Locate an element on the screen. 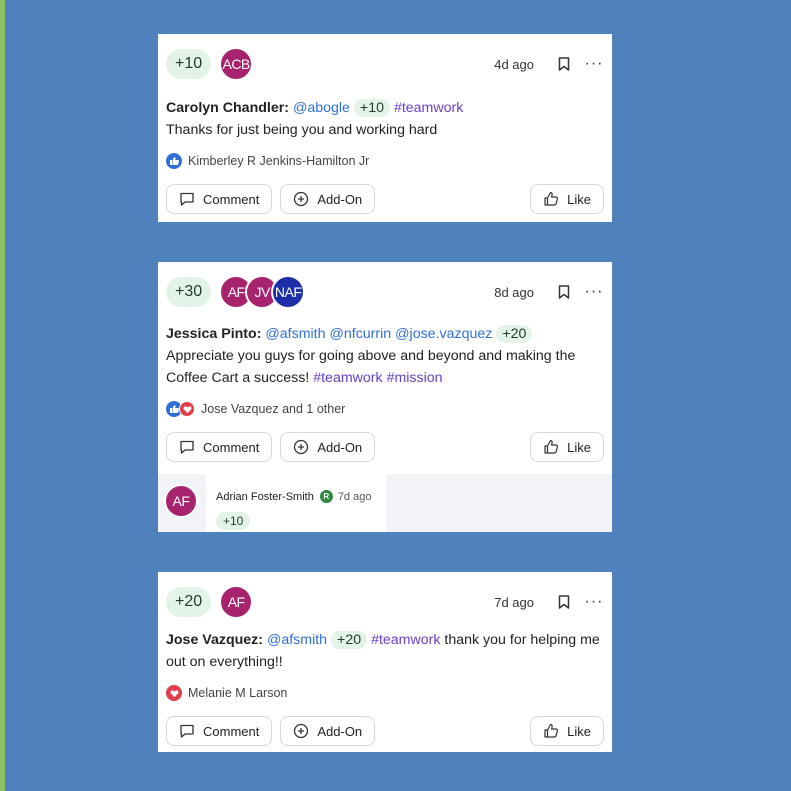 The width and height of the screenshot is (791, 791). post-time: 7d ago is located at coordinates (514, 602).